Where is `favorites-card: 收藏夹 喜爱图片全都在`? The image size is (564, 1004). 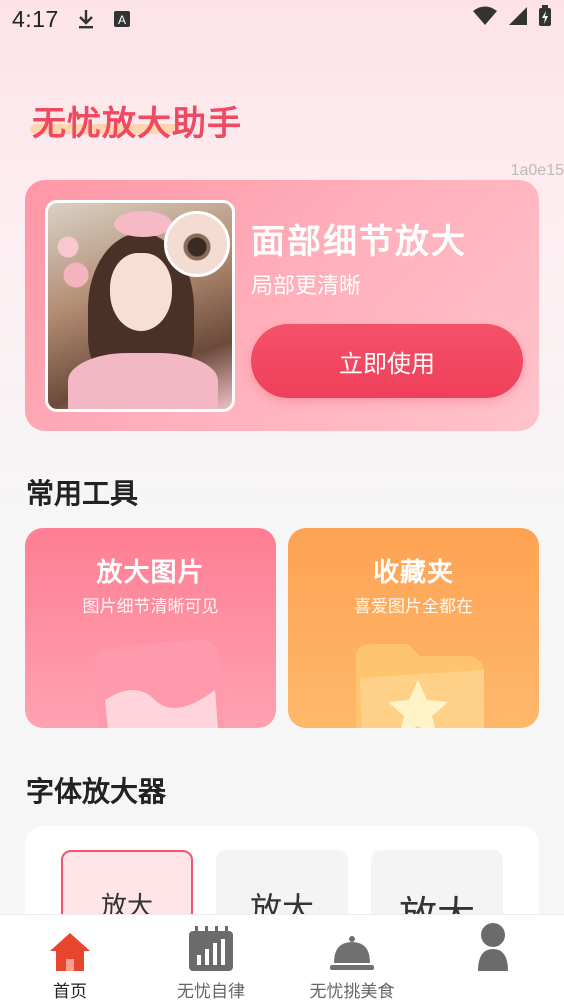
favorites-card: 收藏夹 喜爱图片全都在 is located at coordinates (413, 628).